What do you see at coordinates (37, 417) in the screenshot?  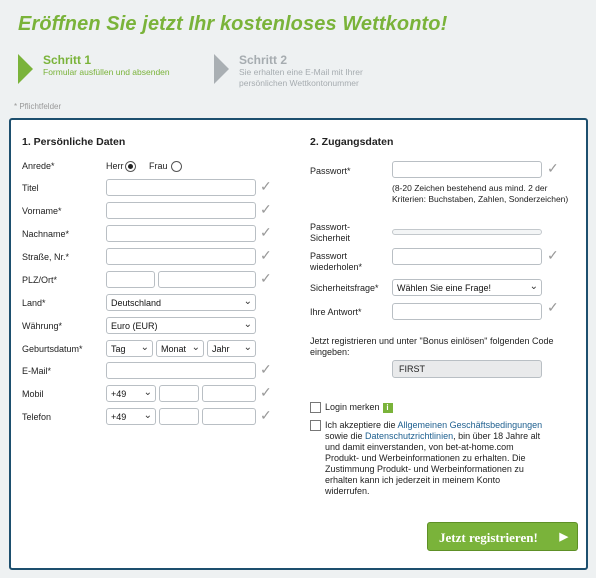 I see `phone-label: Telefon` at bounding box center [37, 417].